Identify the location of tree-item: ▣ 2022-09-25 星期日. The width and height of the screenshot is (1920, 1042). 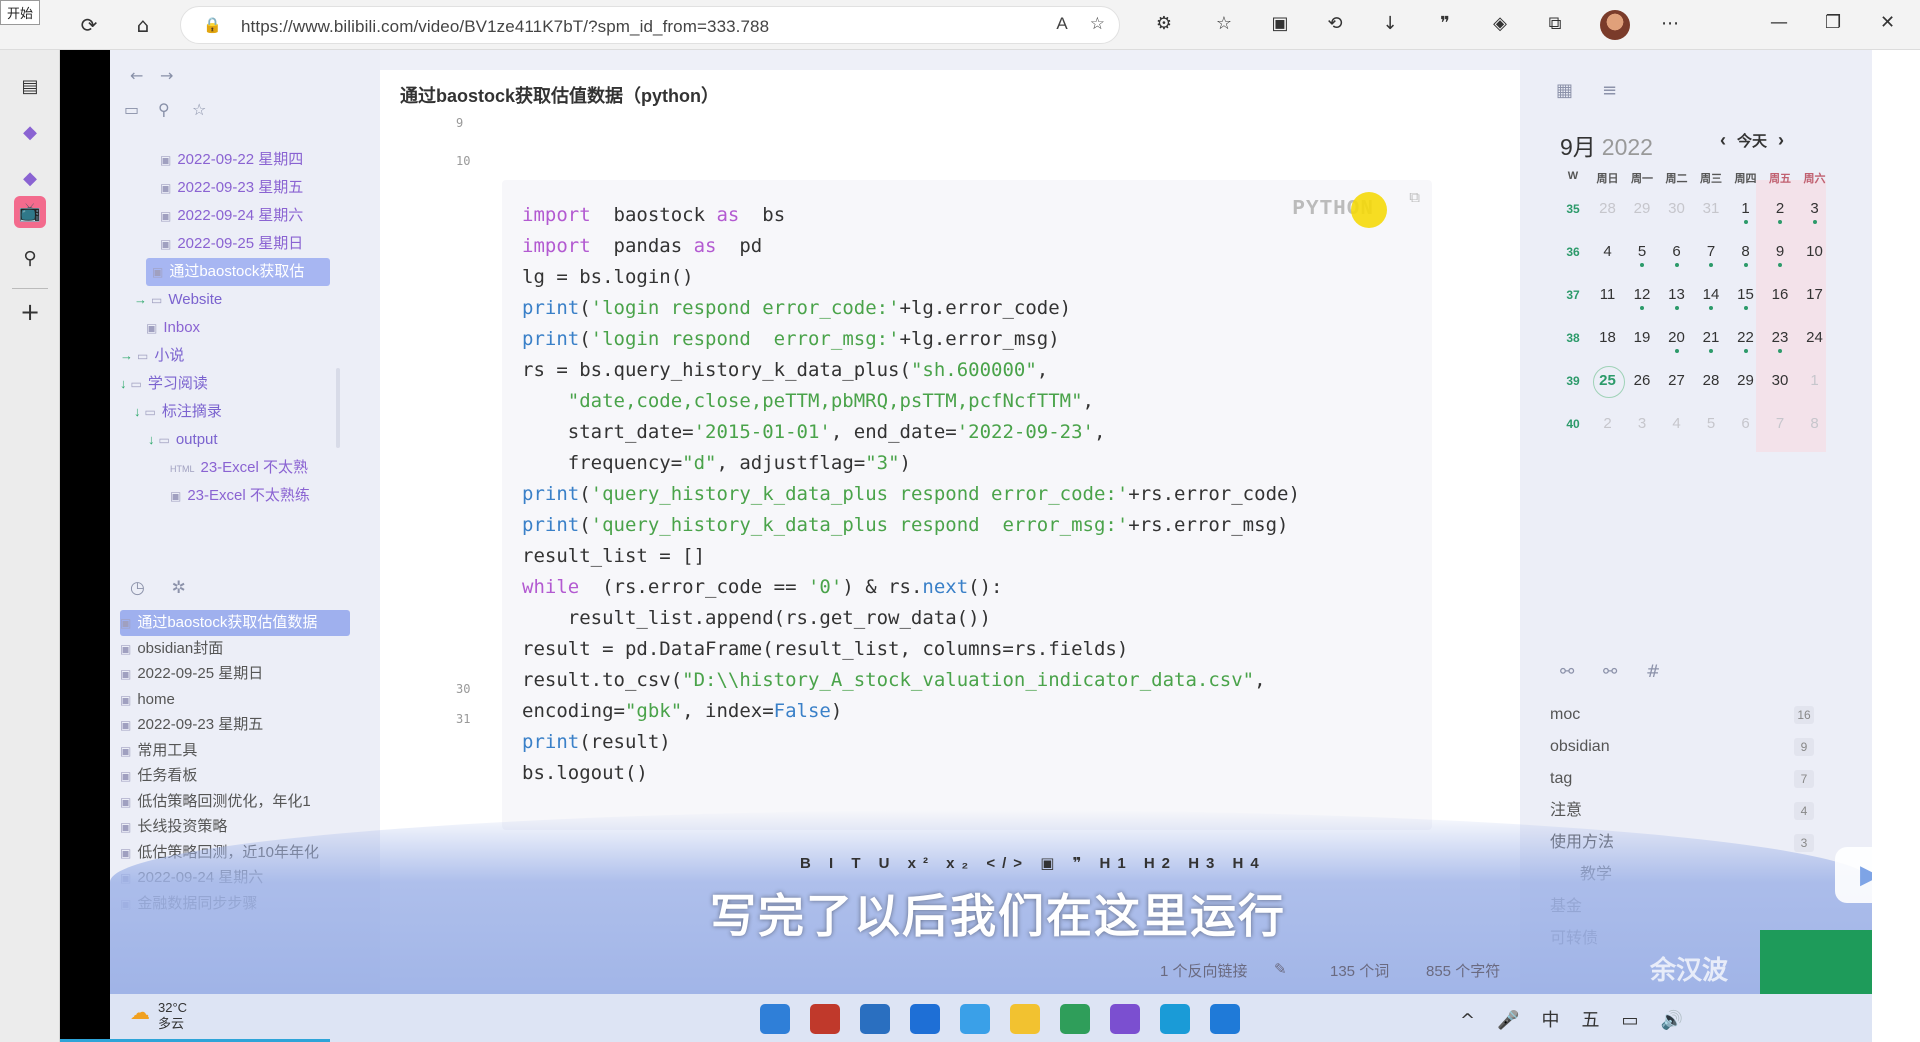
(245, 244).